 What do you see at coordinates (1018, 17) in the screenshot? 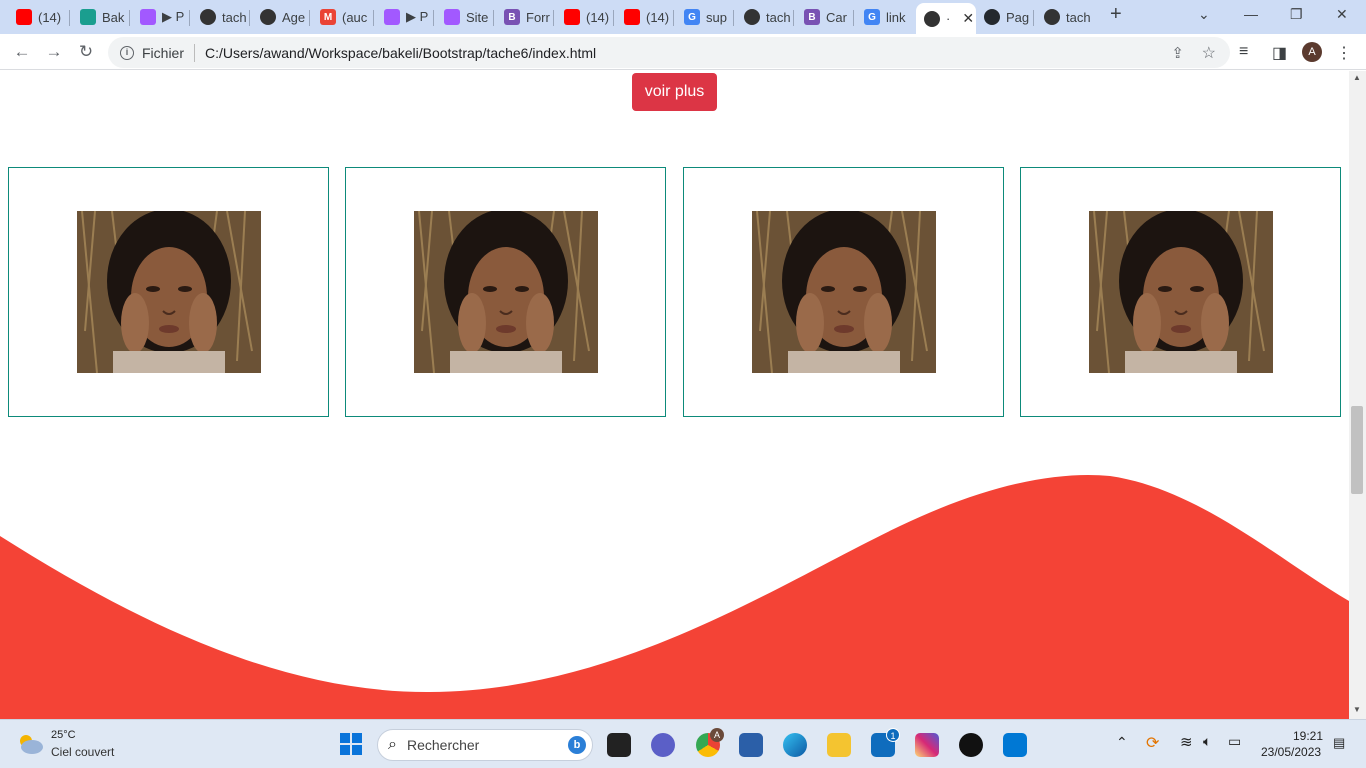
I see `tab-title: Pag` at bounding box center [1018, 17].